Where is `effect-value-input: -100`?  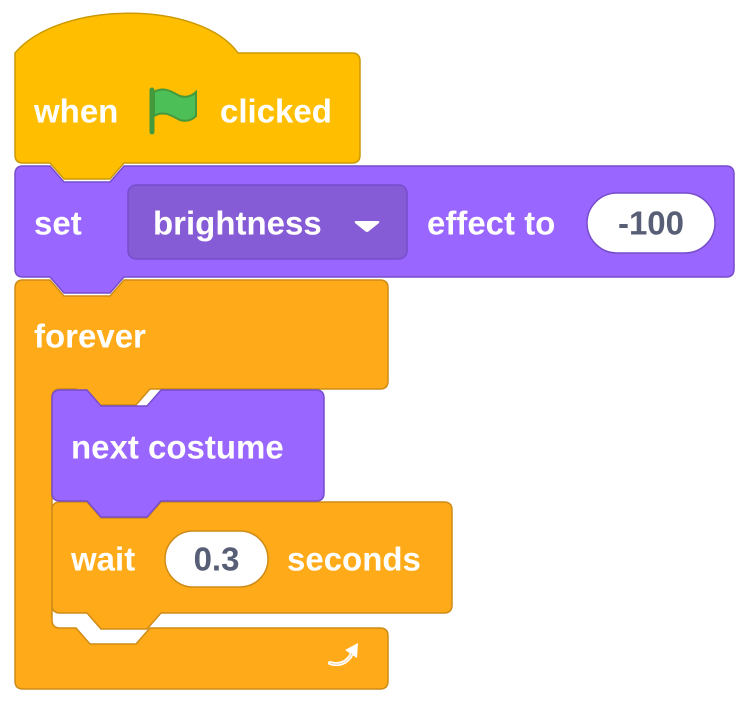 effect-value-input: -100 is located at coordinates (651, 223).